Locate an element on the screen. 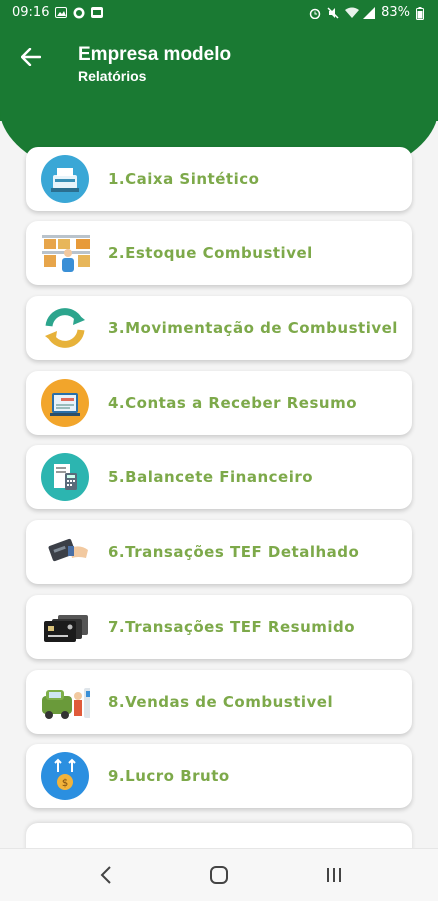 The image size is (438, 901). fuel-station-icon is located at coordinates (65, 702).